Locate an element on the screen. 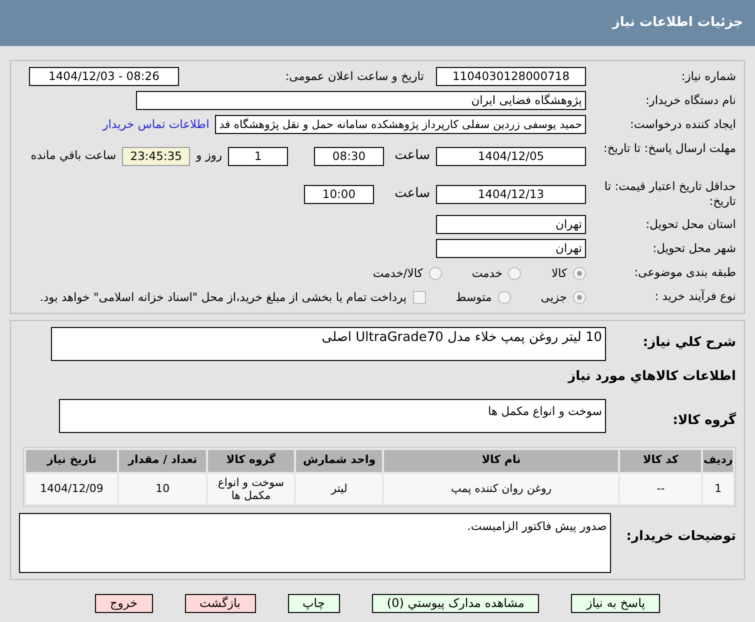 The width and height of the screenshot is (755, 622). table-cell: 1404/12/09 is located at coordinates (72, 489).